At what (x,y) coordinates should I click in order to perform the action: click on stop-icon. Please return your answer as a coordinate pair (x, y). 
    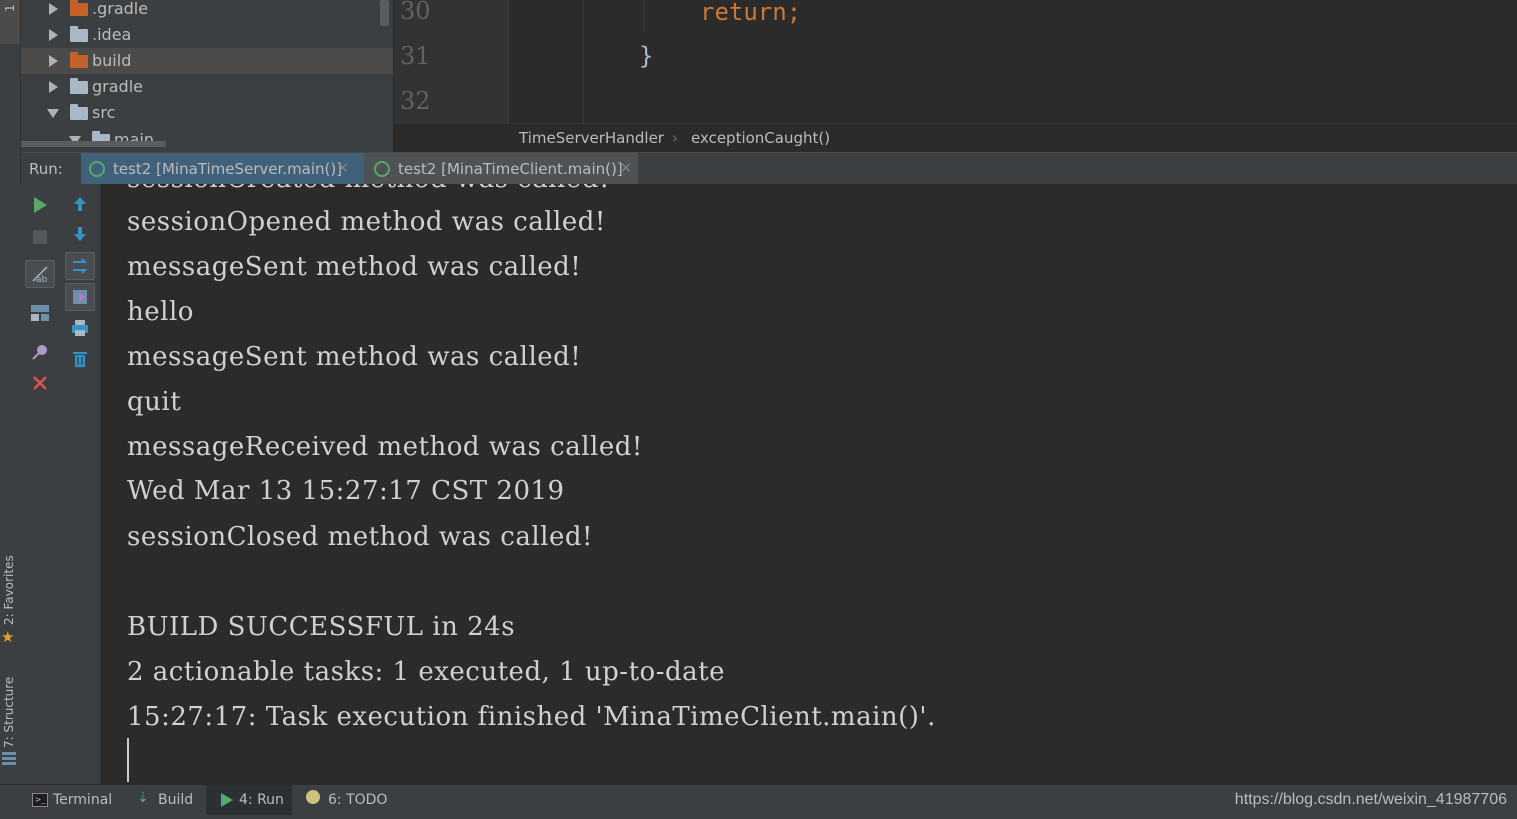
    Looking at the image, I should click on (40, 237).